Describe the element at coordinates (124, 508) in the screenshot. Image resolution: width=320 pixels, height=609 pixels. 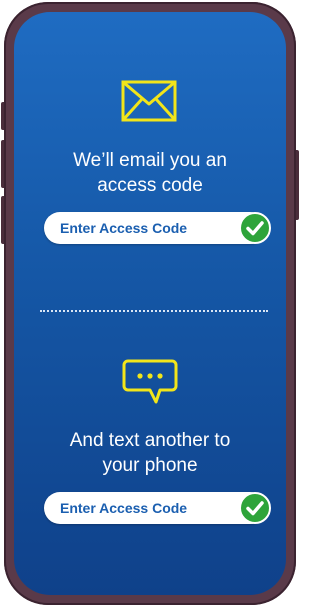
I see `text-access-code-label: Enter Access Code` at that location.